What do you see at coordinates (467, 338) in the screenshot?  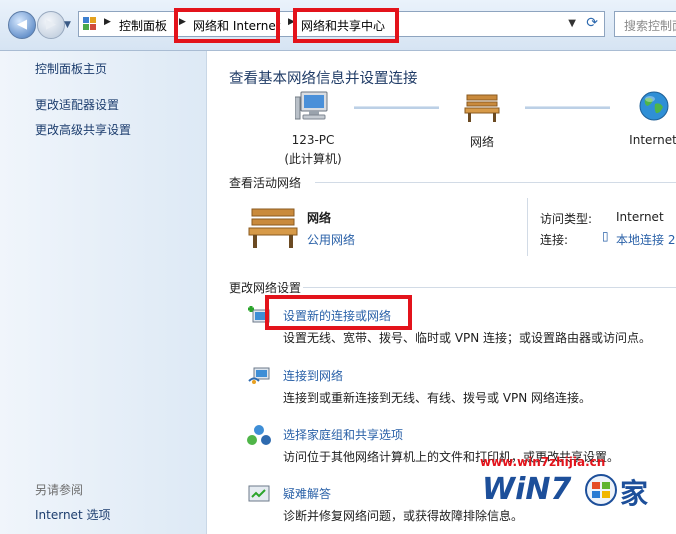 I see `setup-new-connection-desc: 设置无线、宽带、拨号、临时或 VPN 连接；或设置路由器或访问点。` at bounding box center [467, 338].